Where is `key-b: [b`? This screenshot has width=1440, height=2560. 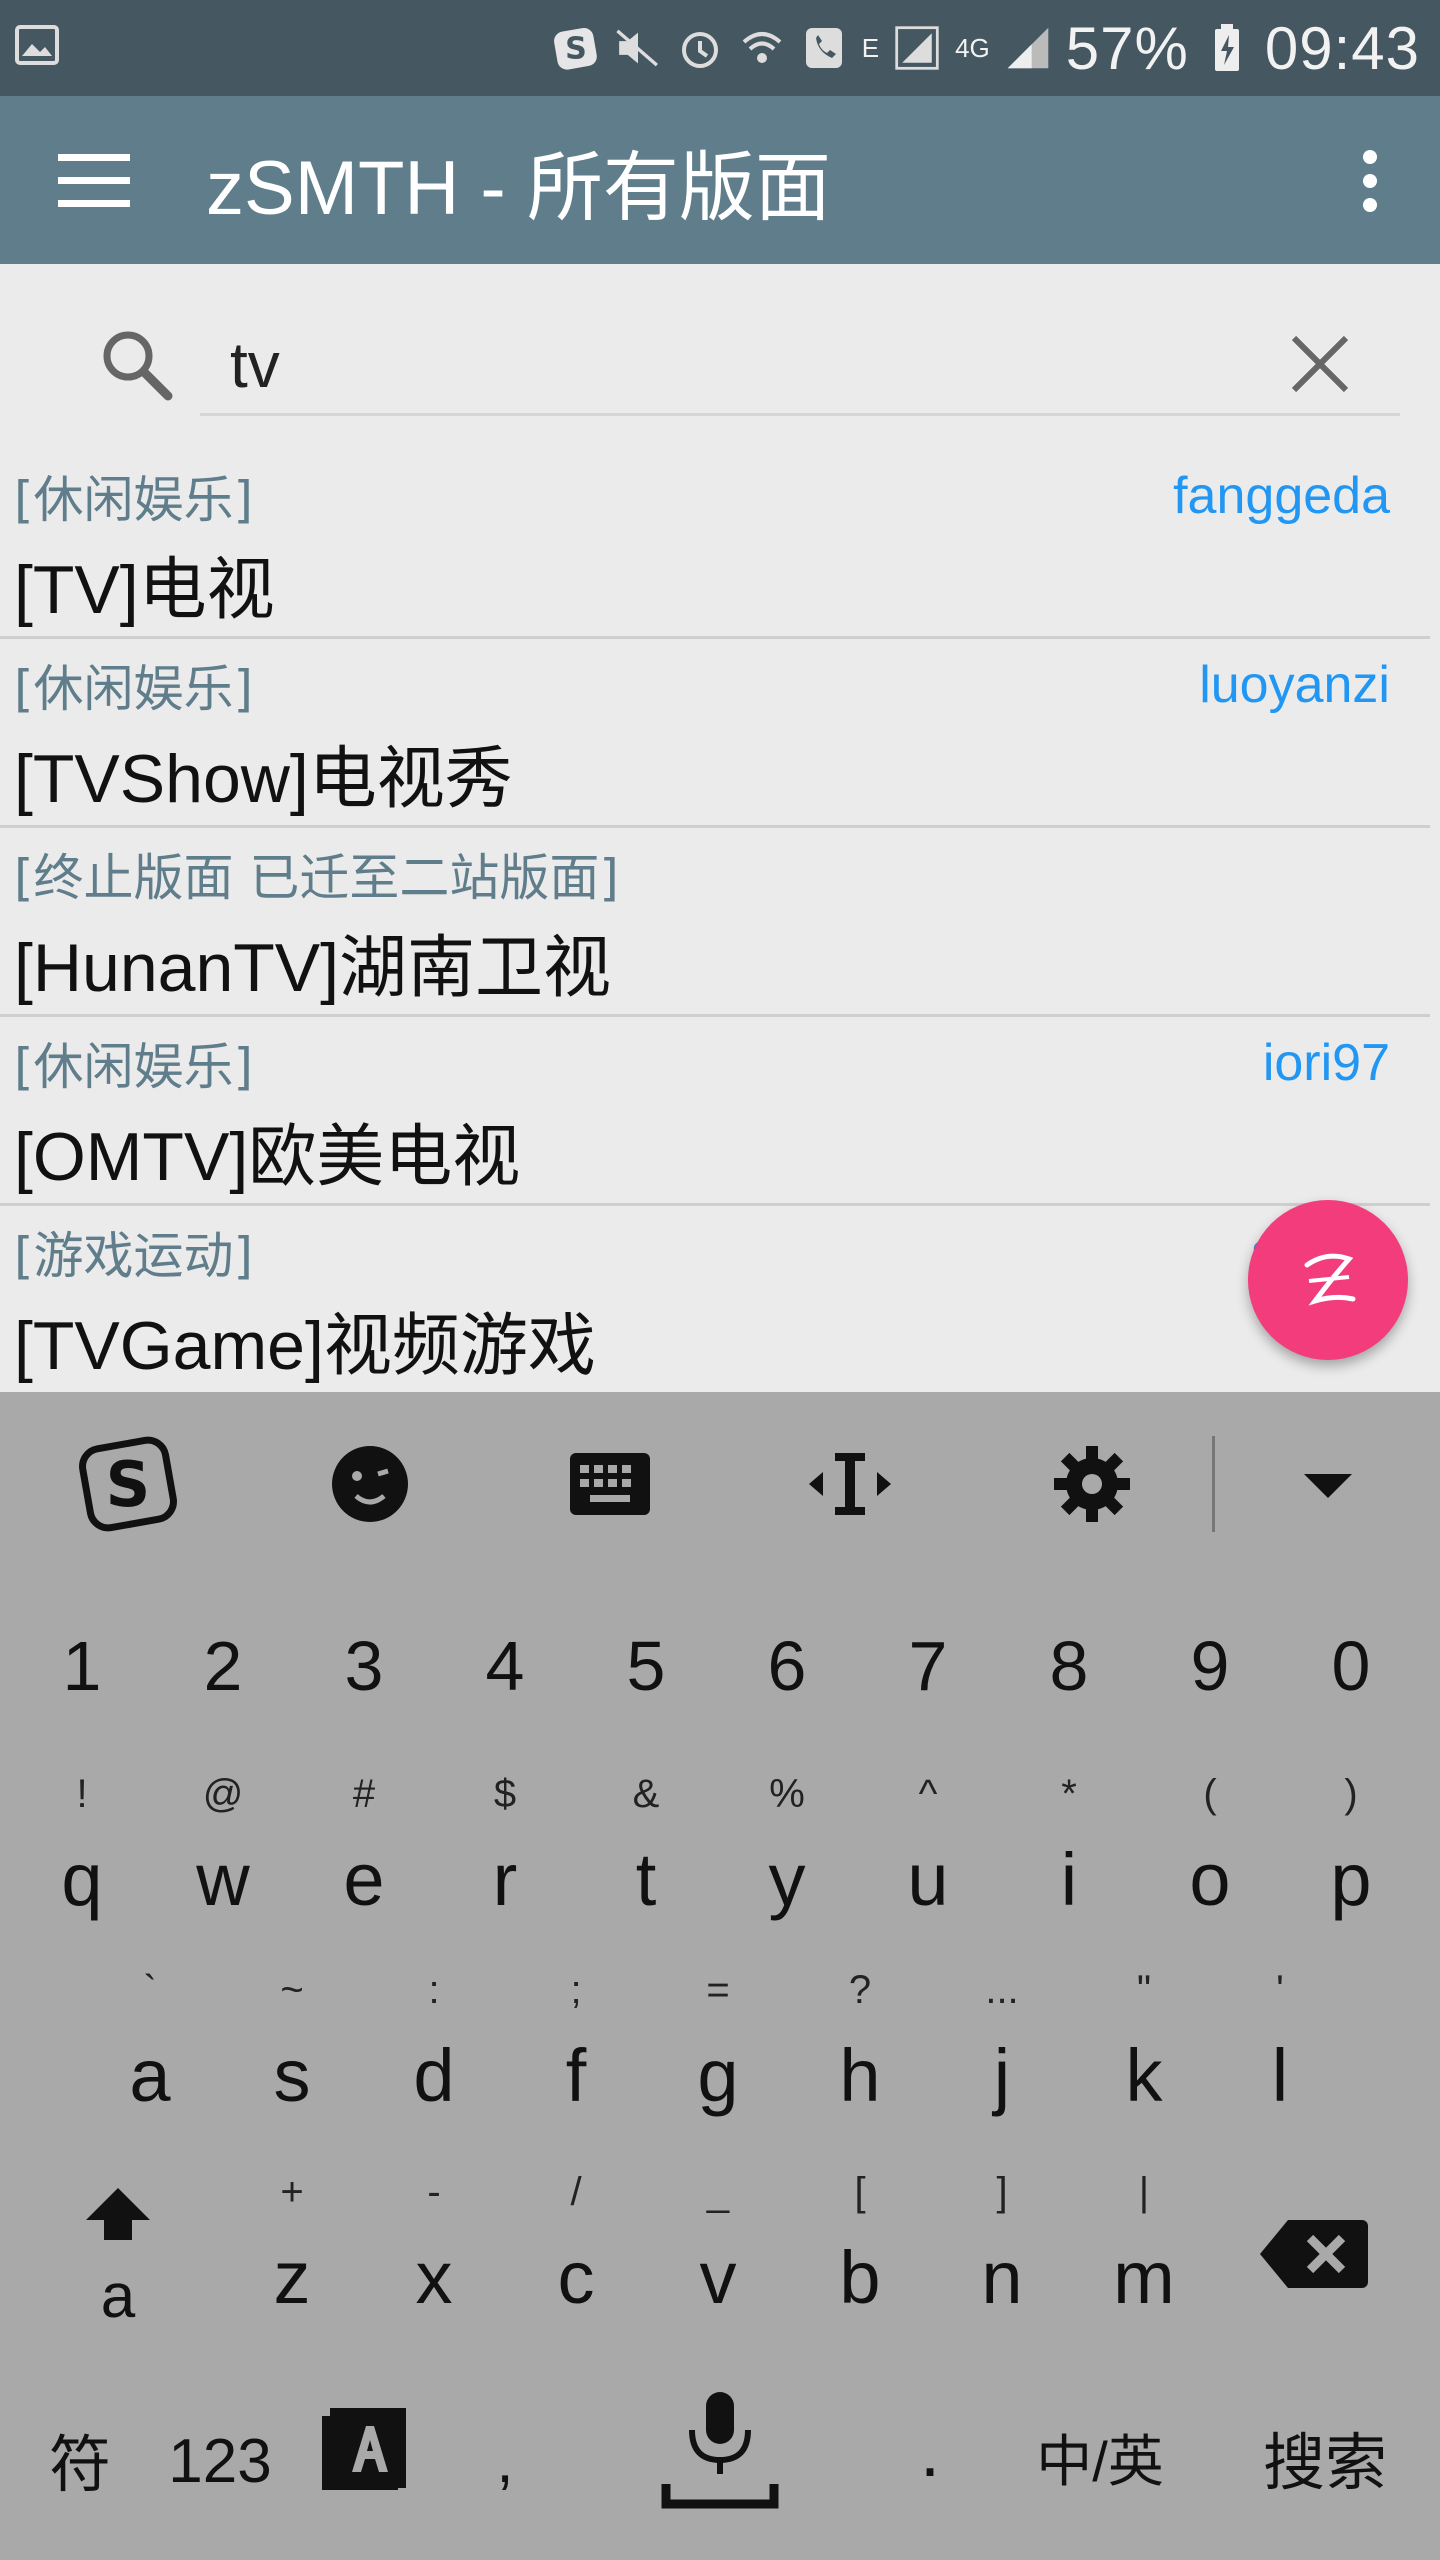 key-b: [b is located at coordinates (860, 2250).